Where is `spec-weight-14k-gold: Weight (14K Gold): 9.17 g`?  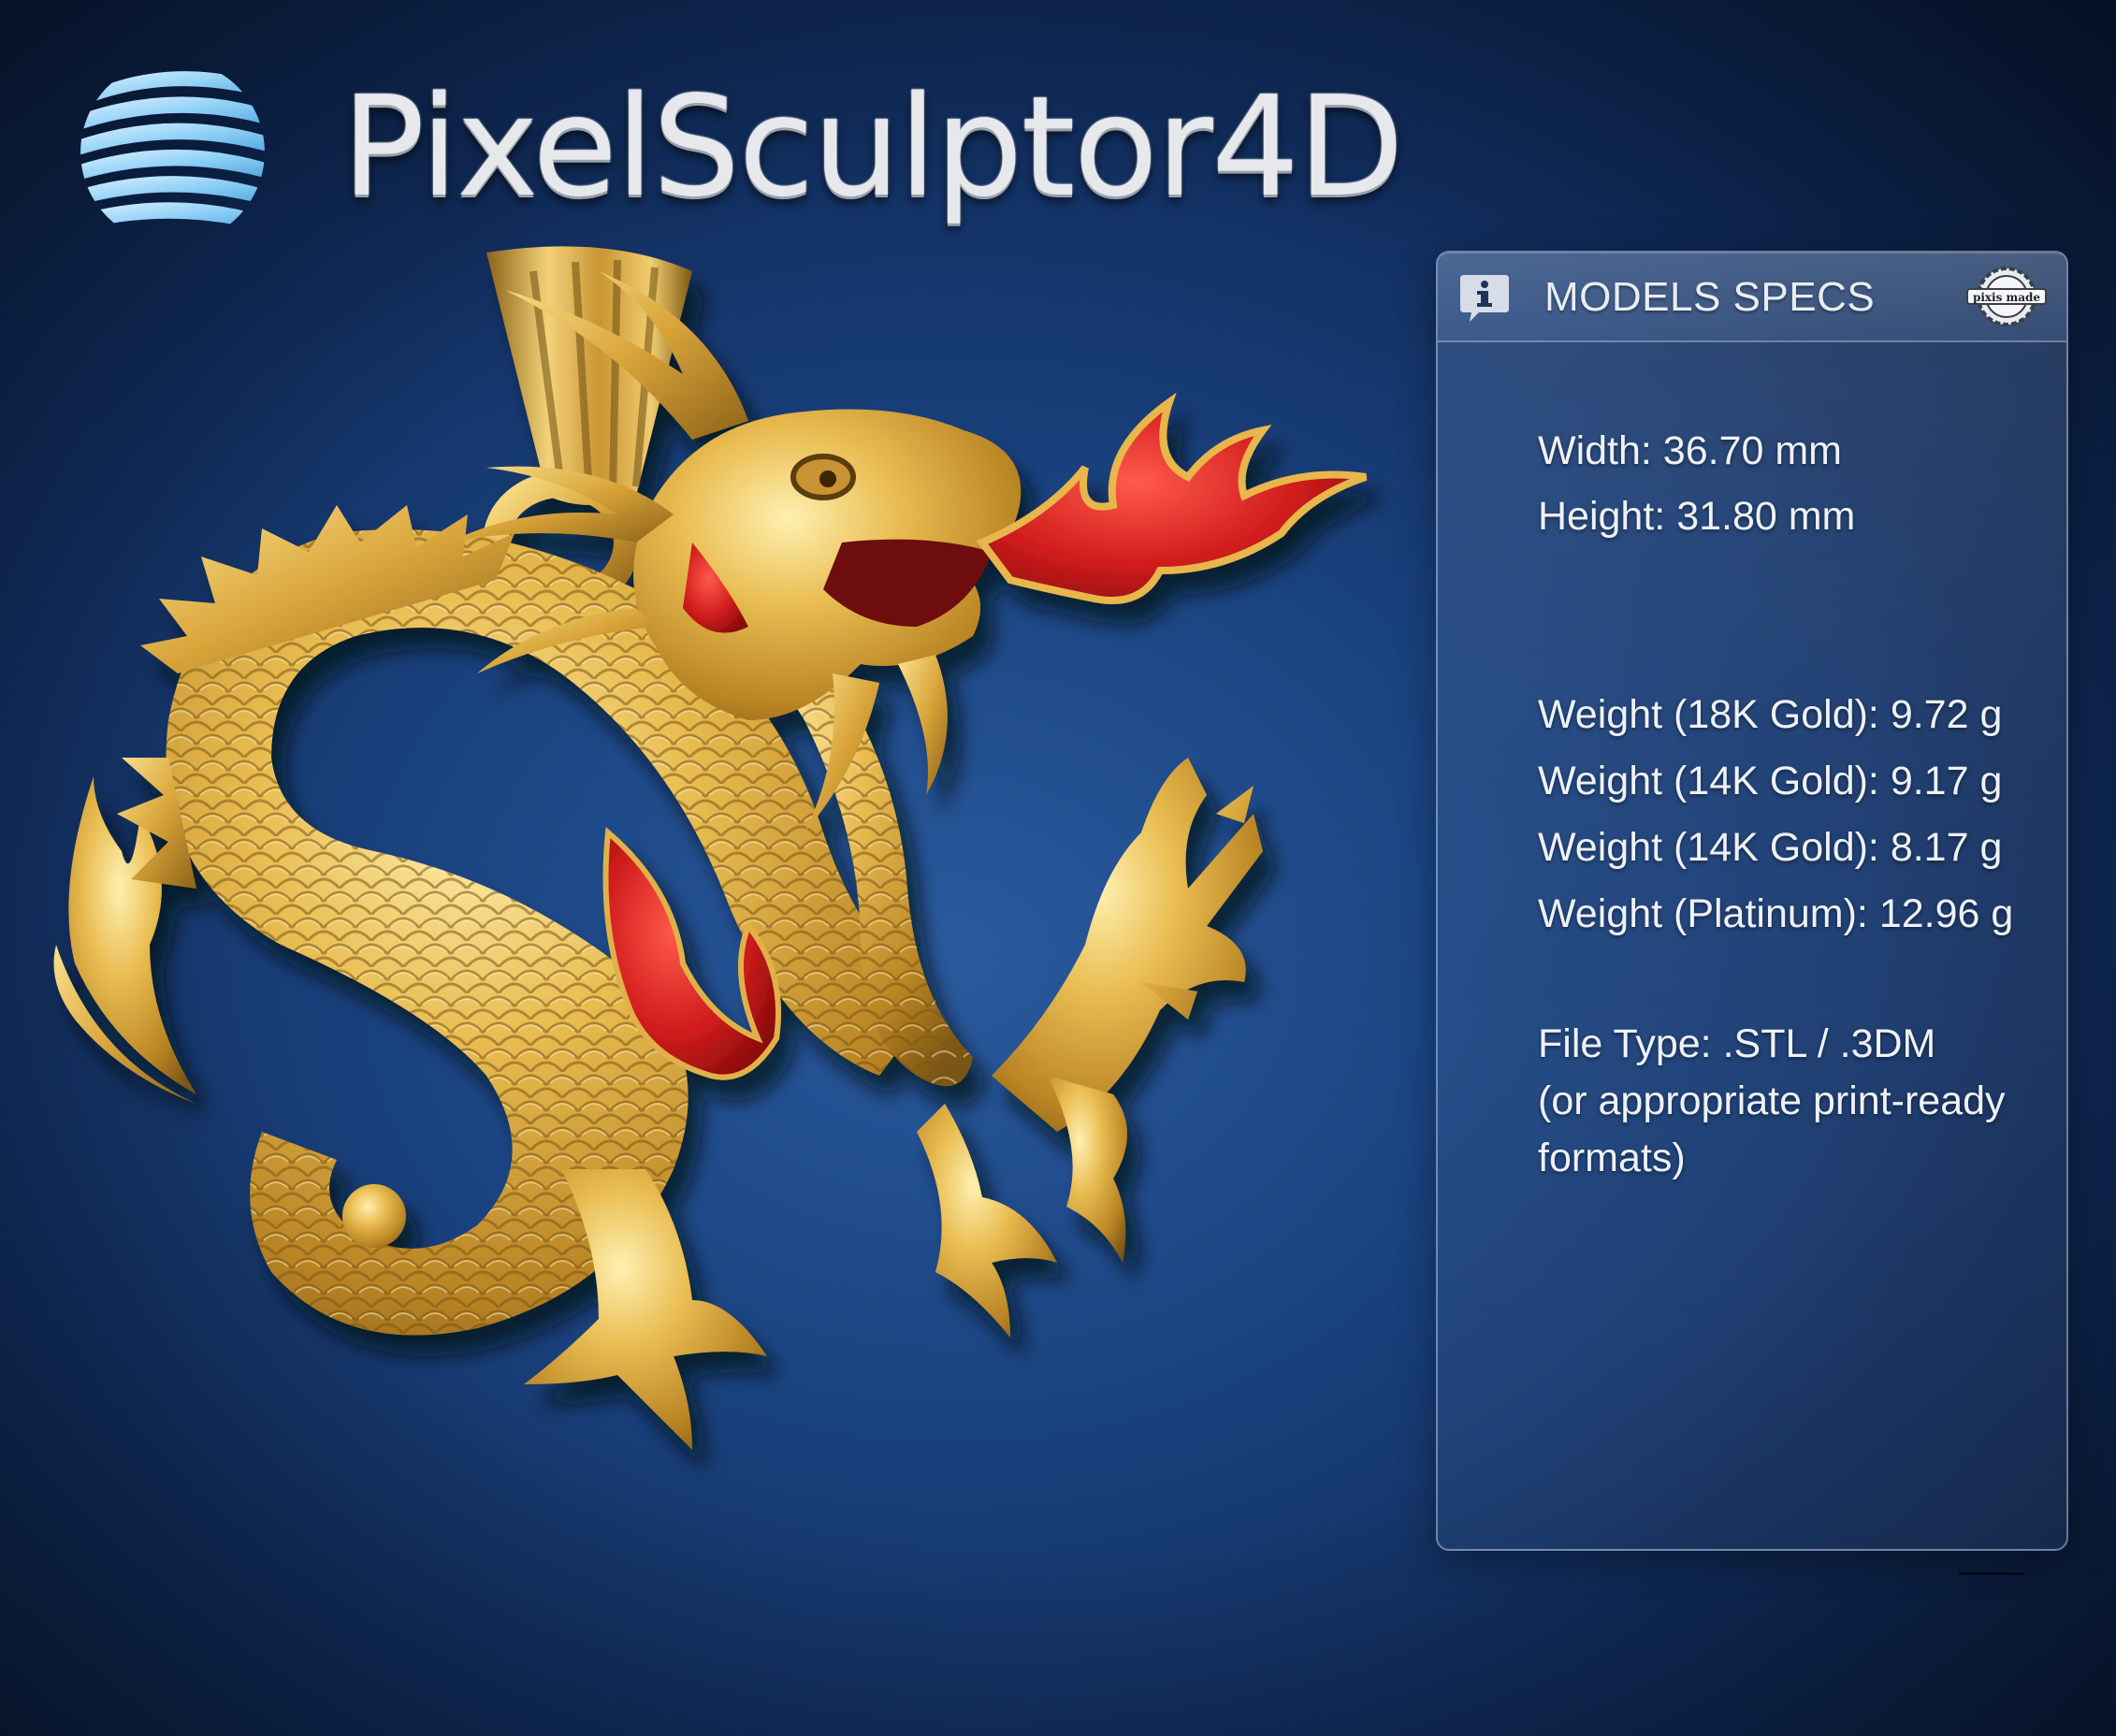
spec-weight-14k-gold: Weight (14K Gold): 9.17 g is located at coordinates (1771, 781).